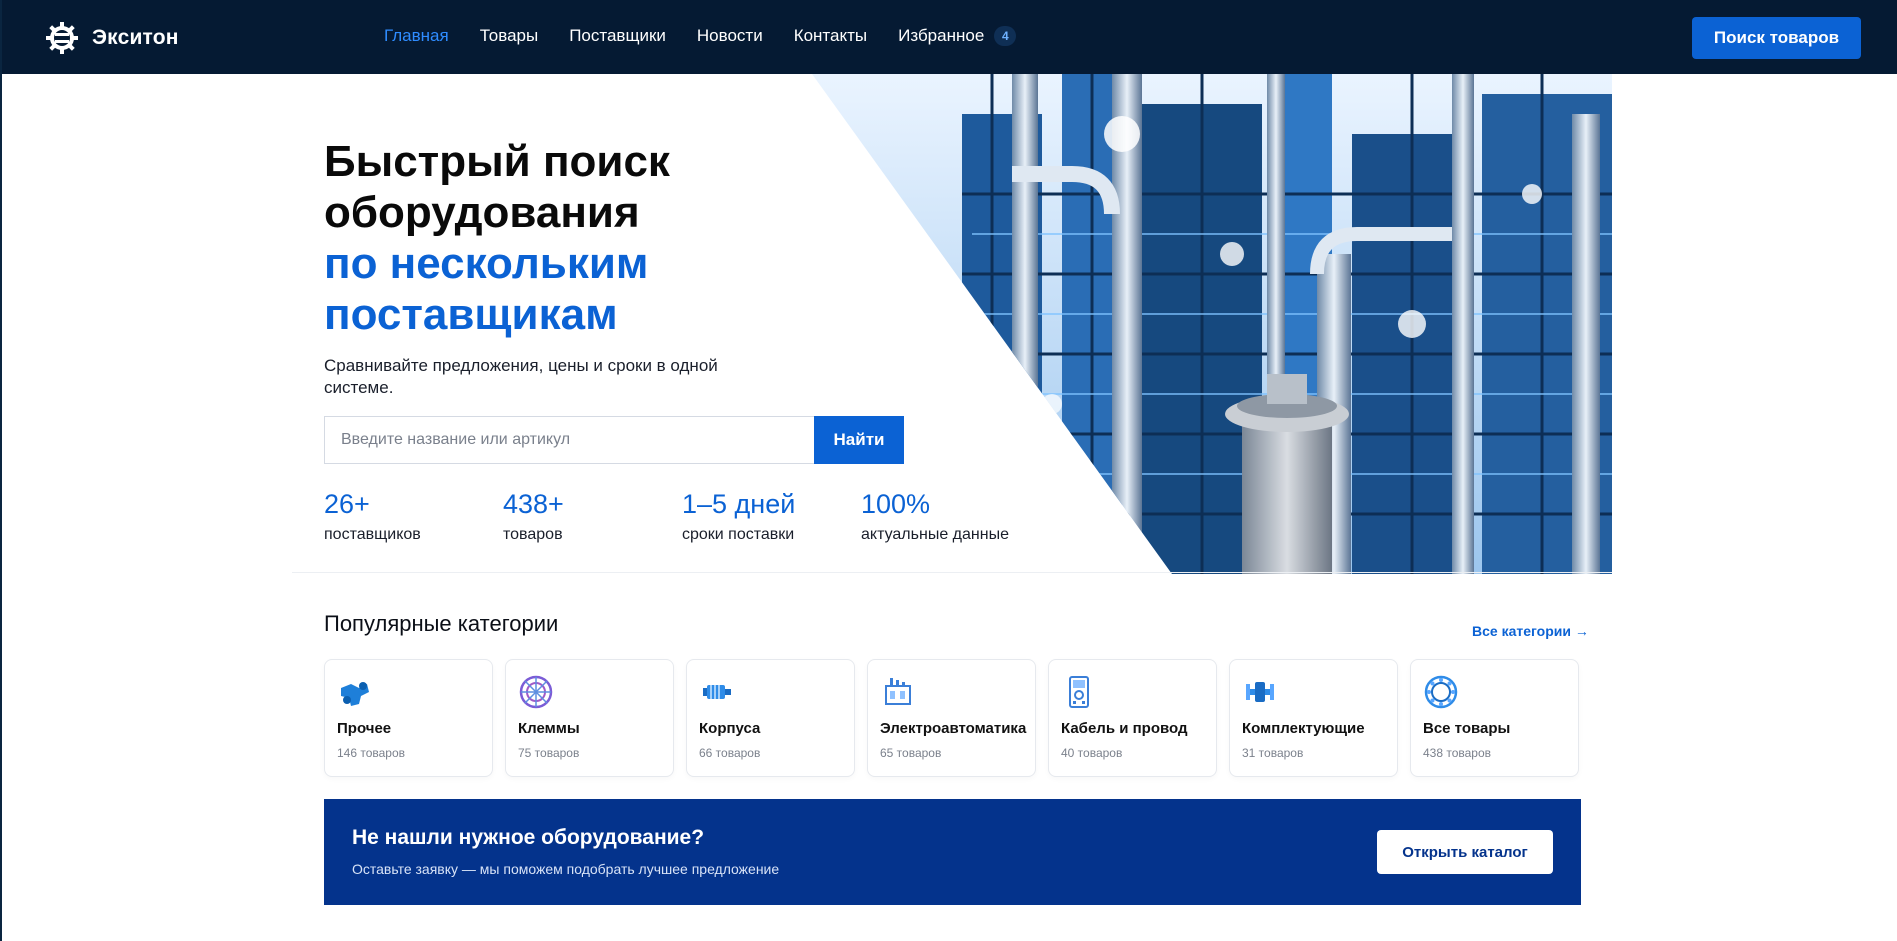  What do you see at coordinates (941, 36) in the screenshot?
I see `nav-item-favorites-label: Избранное` at bounding box center [941, 36].